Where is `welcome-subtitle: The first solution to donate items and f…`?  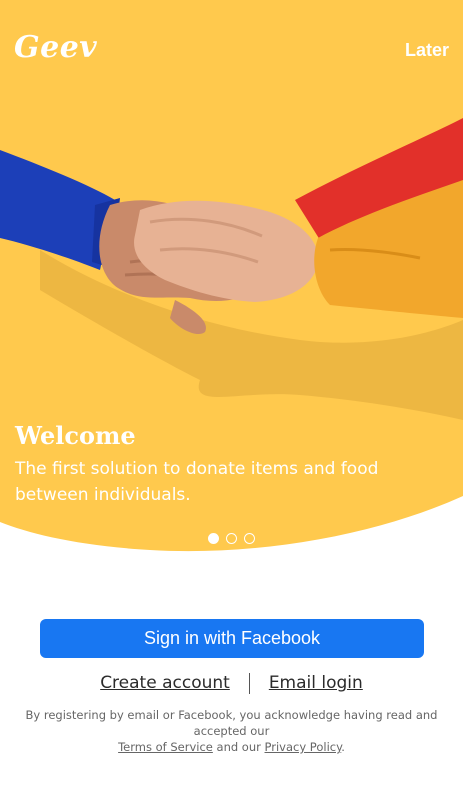
welcome-subtitle: The first solution to donate items and f… is located at coordinates (197, 482).